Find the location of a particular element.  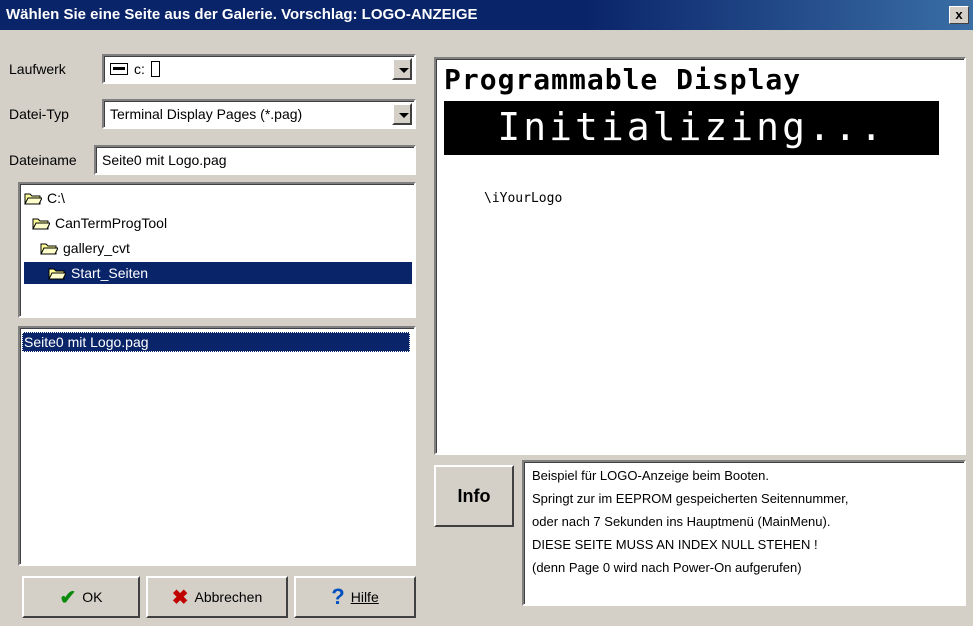

cancel-label: Abbrechen is located at coordinates (228, 597).